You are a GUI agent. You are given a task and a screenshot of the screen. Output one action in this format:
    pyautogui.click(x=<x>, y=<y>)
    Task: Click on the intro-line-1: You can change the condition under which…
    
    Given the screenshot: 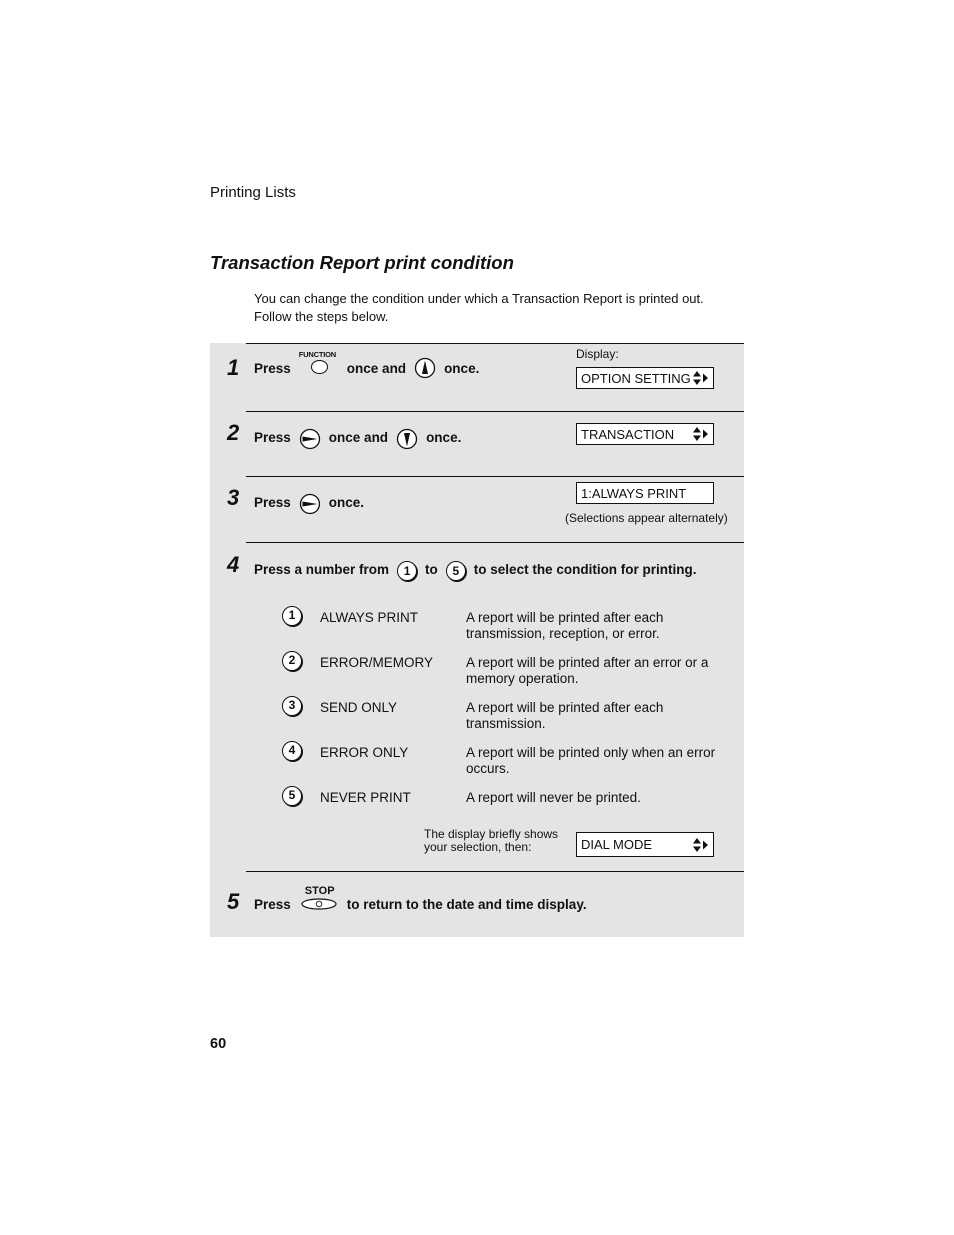 What is the action you would take?
    pyautogui.click(x=479, y=298)
    